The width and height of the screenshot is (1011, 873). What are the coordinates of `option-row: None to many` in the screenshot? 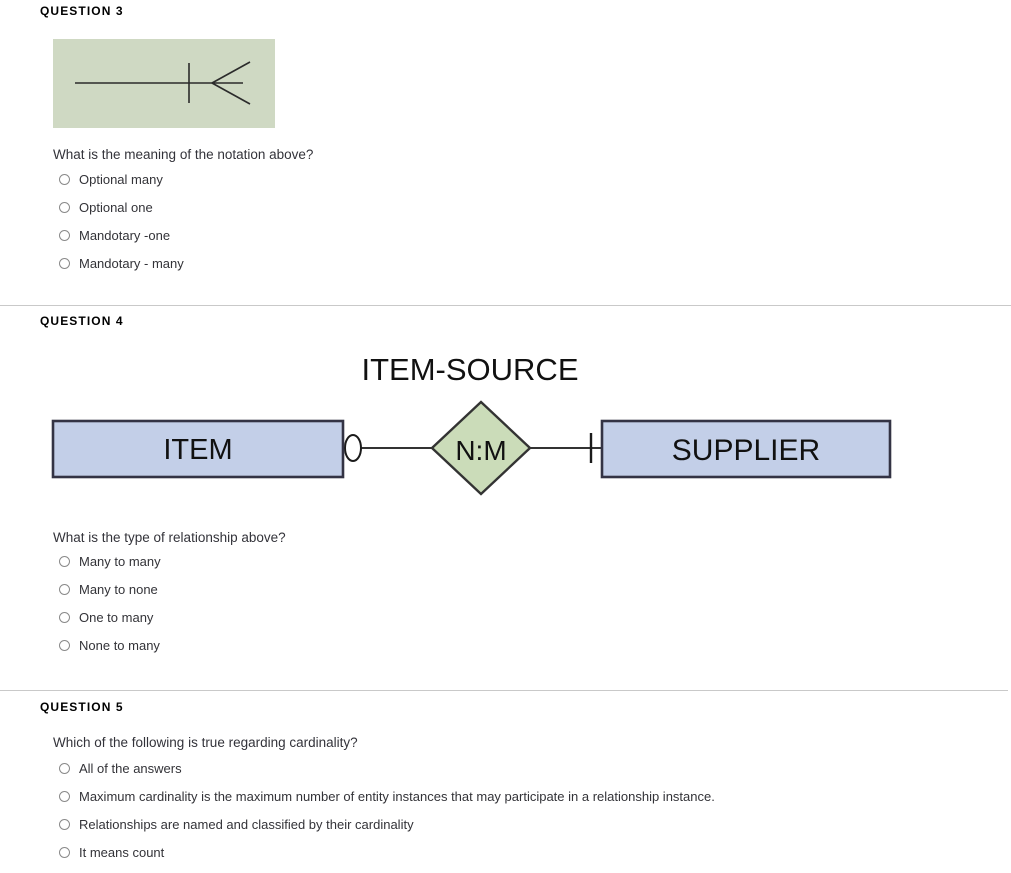 It's located at (110, 645).